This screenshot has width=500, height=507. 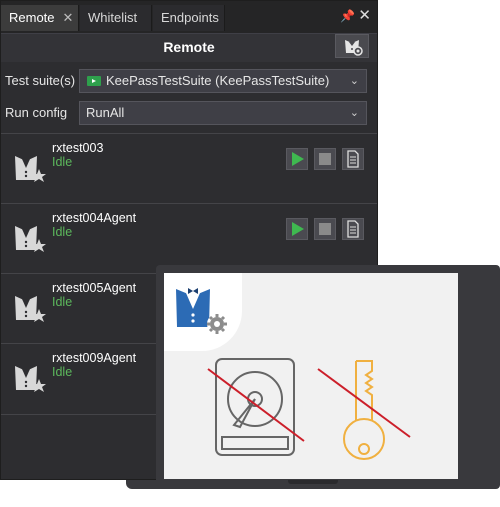 I want to click on run-config-value: RunAll, so click(x=105, y=112).